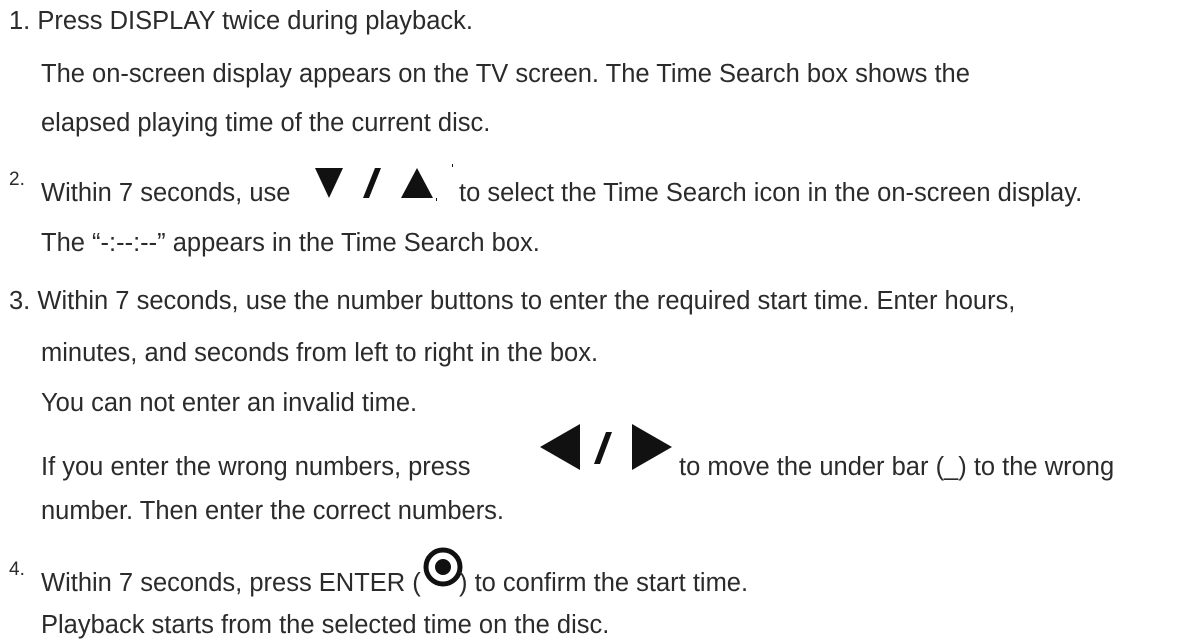  What do you see at coordinates (273, 511) in the screenshot?
I see `step-3-wrong-line-2: number. Then enter the correct numbers.` at bounding box center [273, 511].